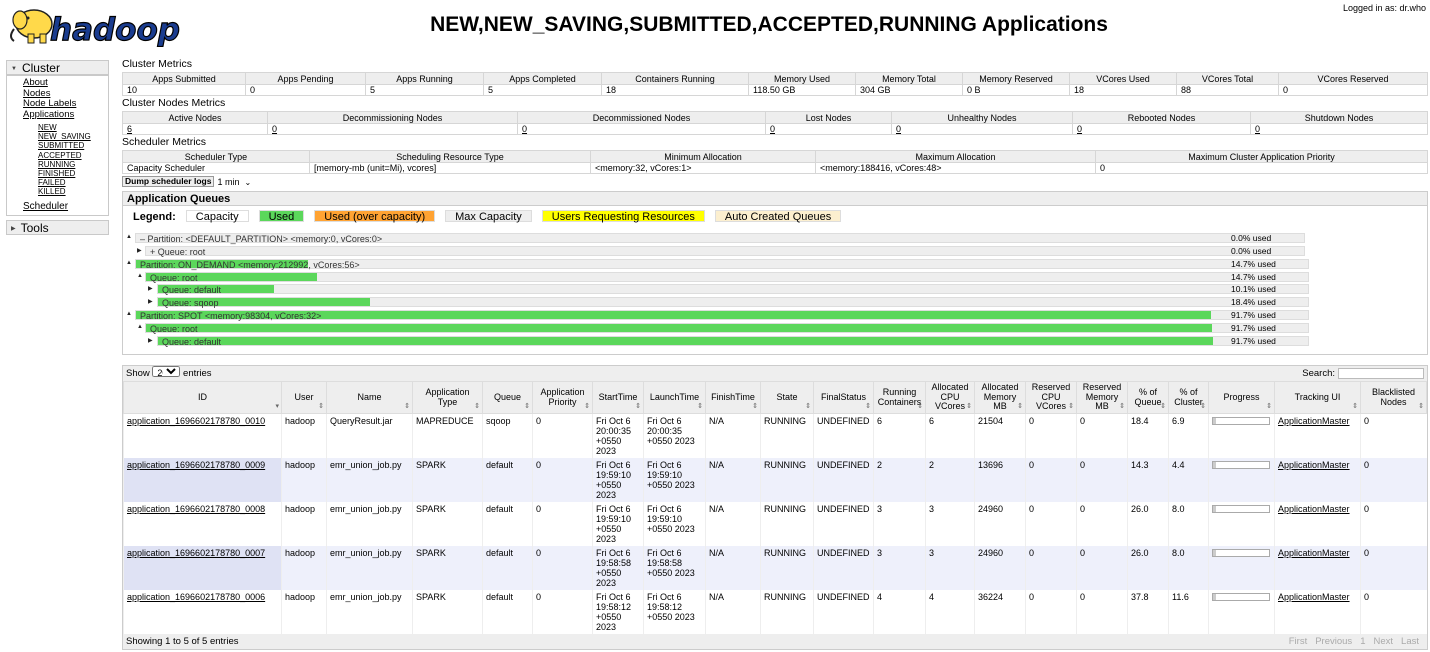 Image resolution: width=1430 pixels, height=652 pixels. I want to click on column-header-application-priority: Application Priority ⇕, so click(562, 397).